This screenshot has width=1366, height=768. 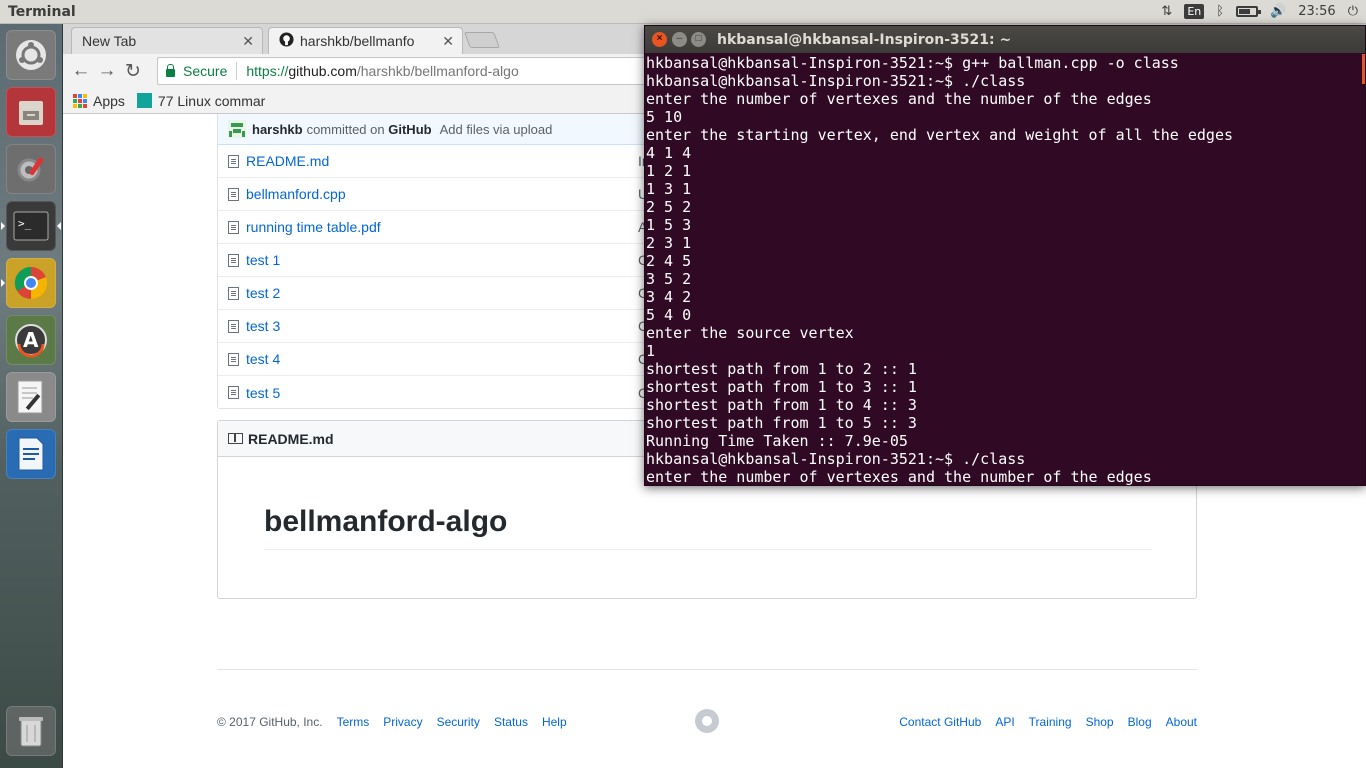 What do you see at coordinates (291, 438) in the screenshot?
I see `readme-header-label: README.md` at bounding box center [291, 438].